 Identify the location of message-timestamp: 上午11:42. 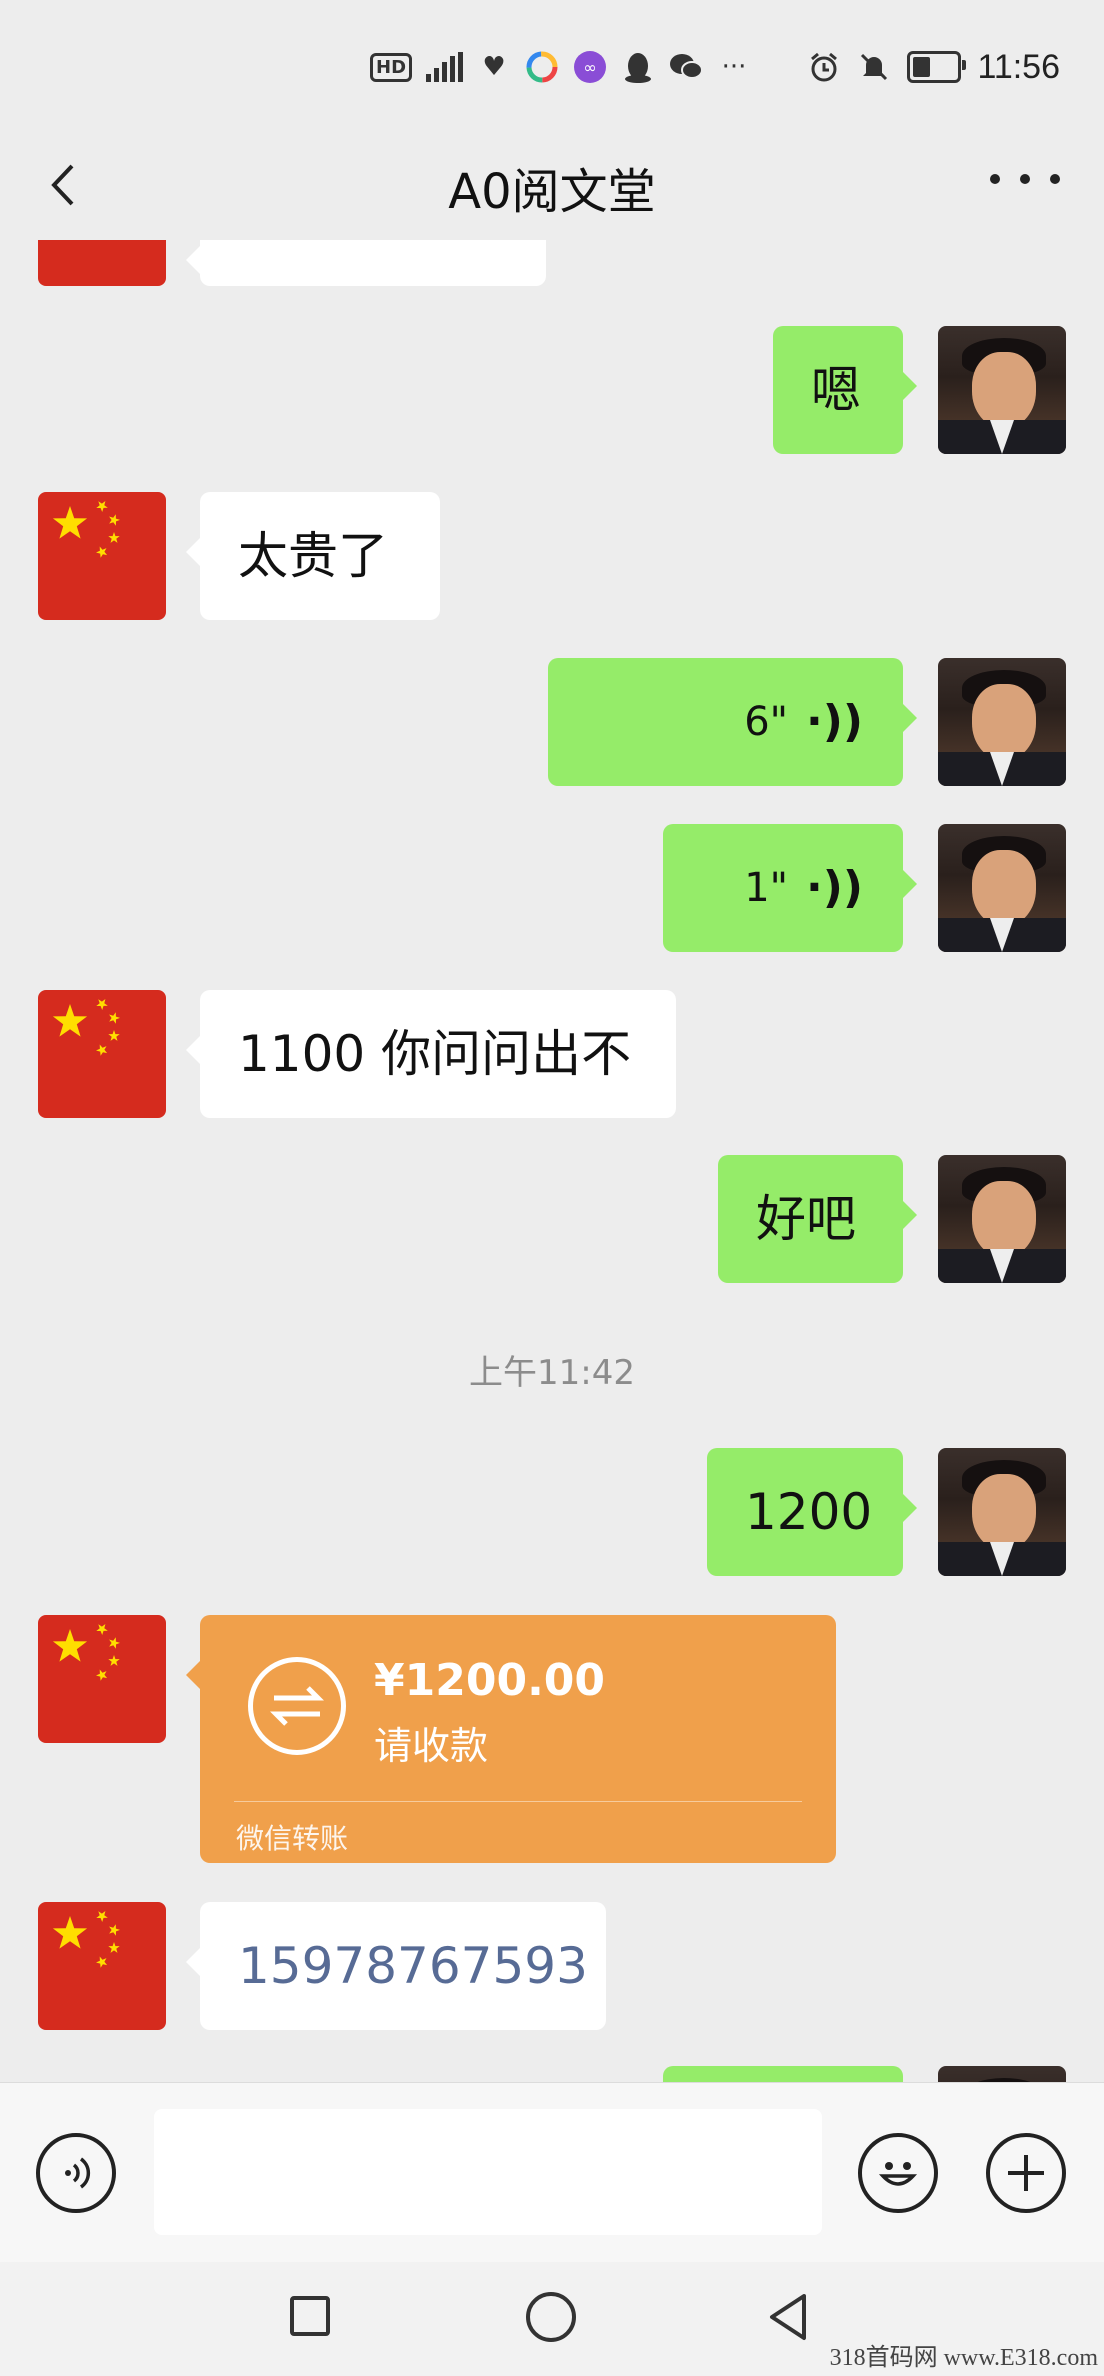
(552, 1373).